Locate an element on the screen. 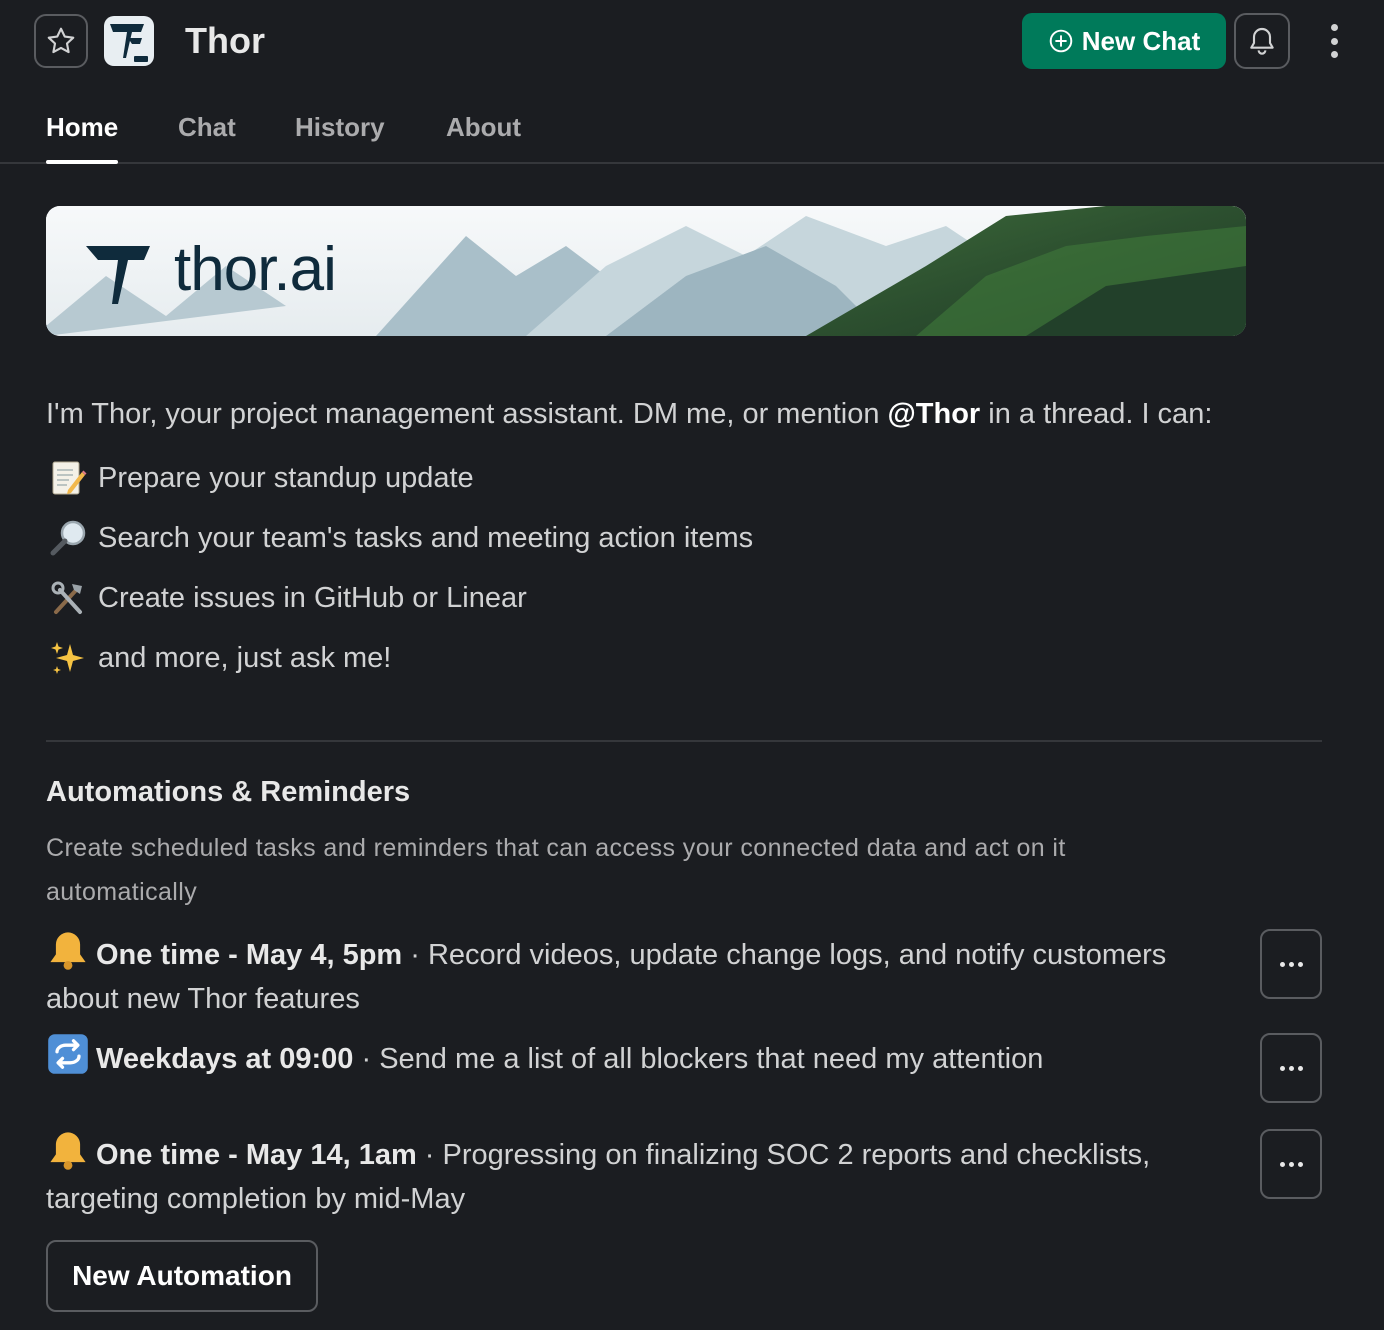  top-bar: Thor New Chat is located at coordinates (692, 42).